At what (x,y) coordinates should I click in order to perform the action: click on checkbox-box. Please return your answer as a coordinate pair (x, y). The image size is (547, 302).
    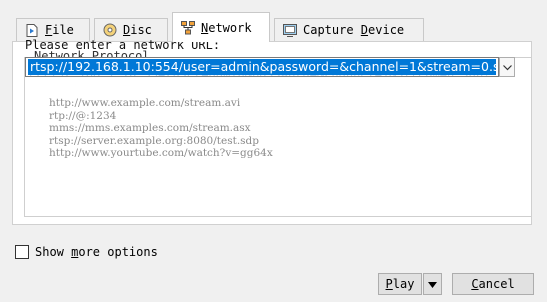
    Looking at the image, I should click on (22, 252).